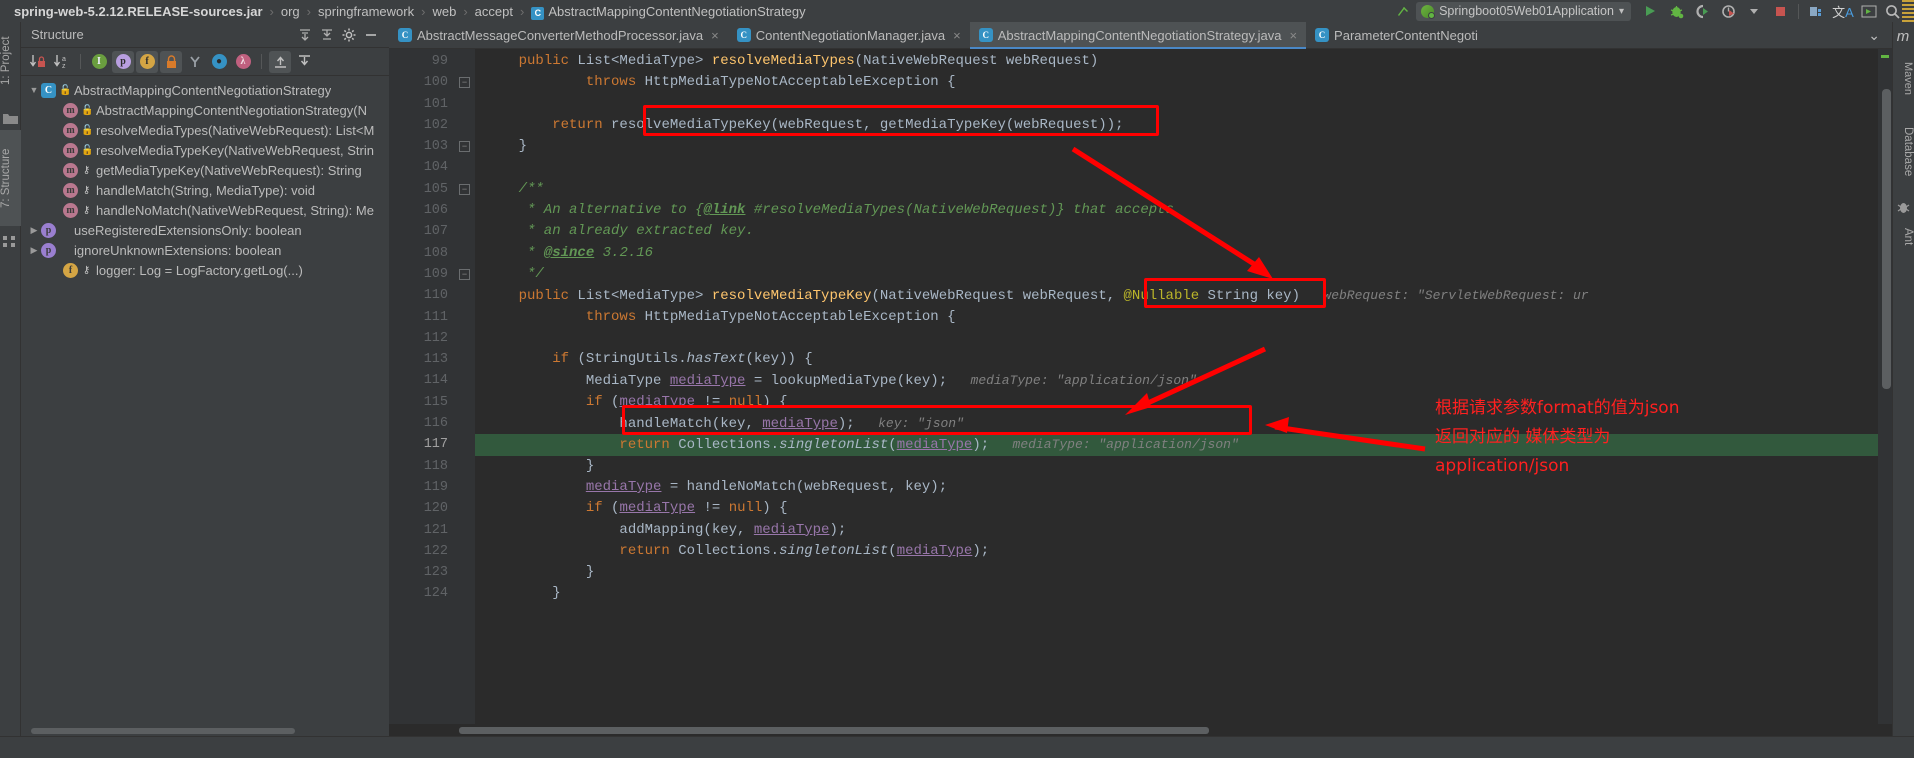 The image size is (1914, 758). I want to click on breadcrumb-item: web, so click(444, 11).